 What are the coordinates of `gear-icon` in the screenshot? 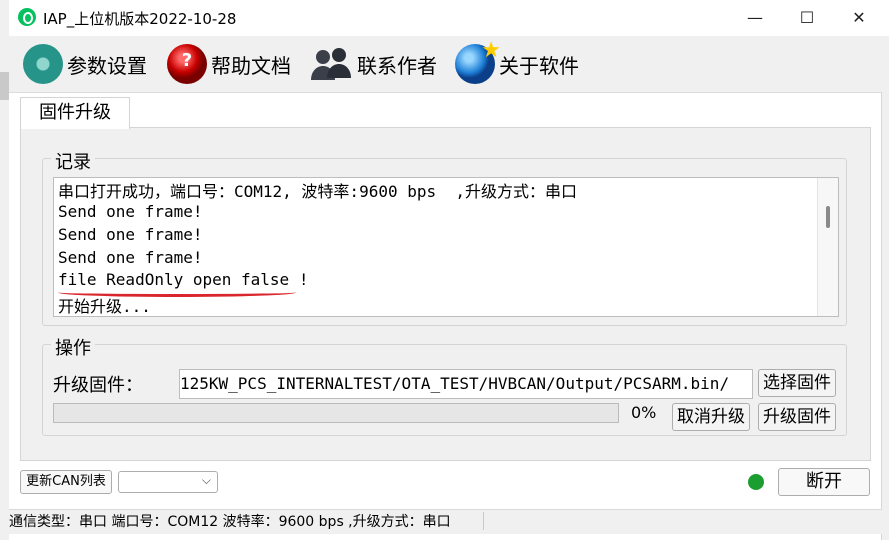 It's located at (43, 64).